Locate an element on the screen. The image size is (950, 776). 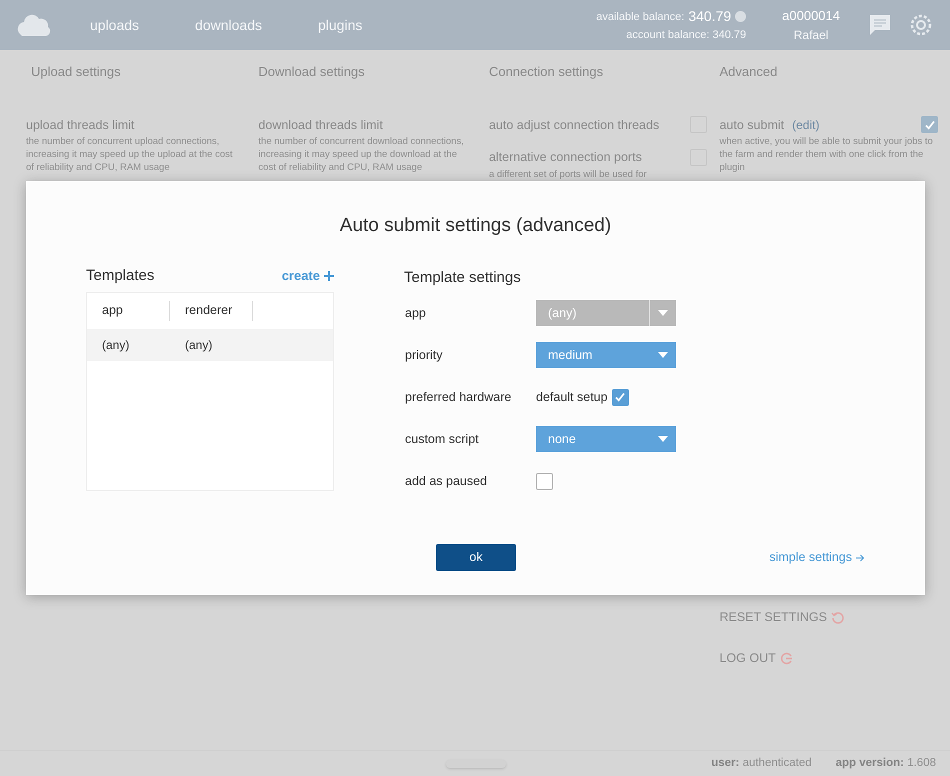
account-balance: account balance: 340.79 is located at coordinates (686, 36).